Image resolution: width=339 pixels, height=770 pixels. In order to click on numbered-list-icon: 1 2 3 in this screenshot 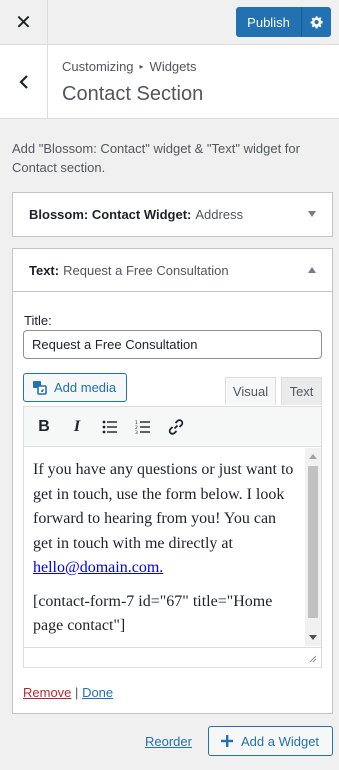, I will do `click(142, 427)`.